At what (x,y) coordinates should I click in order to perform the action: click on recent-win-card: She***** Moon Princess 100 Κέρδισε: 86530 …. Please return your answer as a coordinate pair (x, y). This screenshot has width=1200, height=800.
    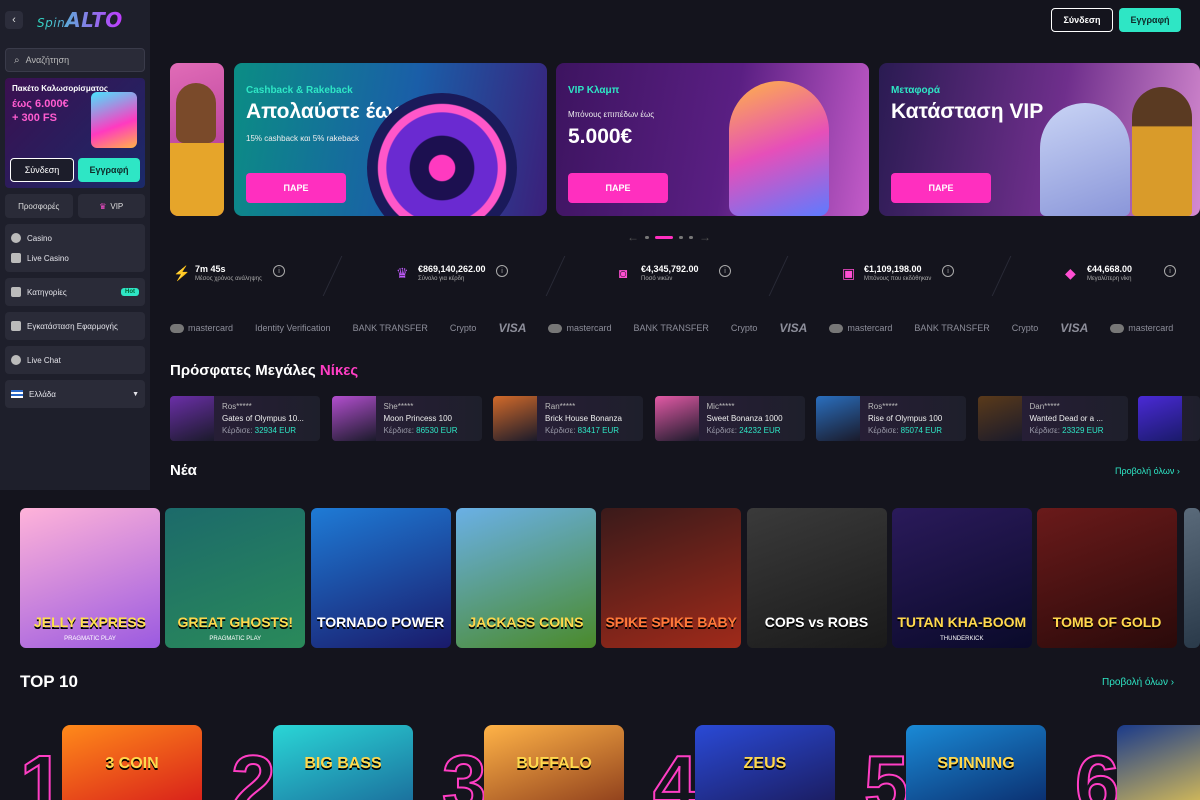
    Looking at the image, I should click on (406, 418).